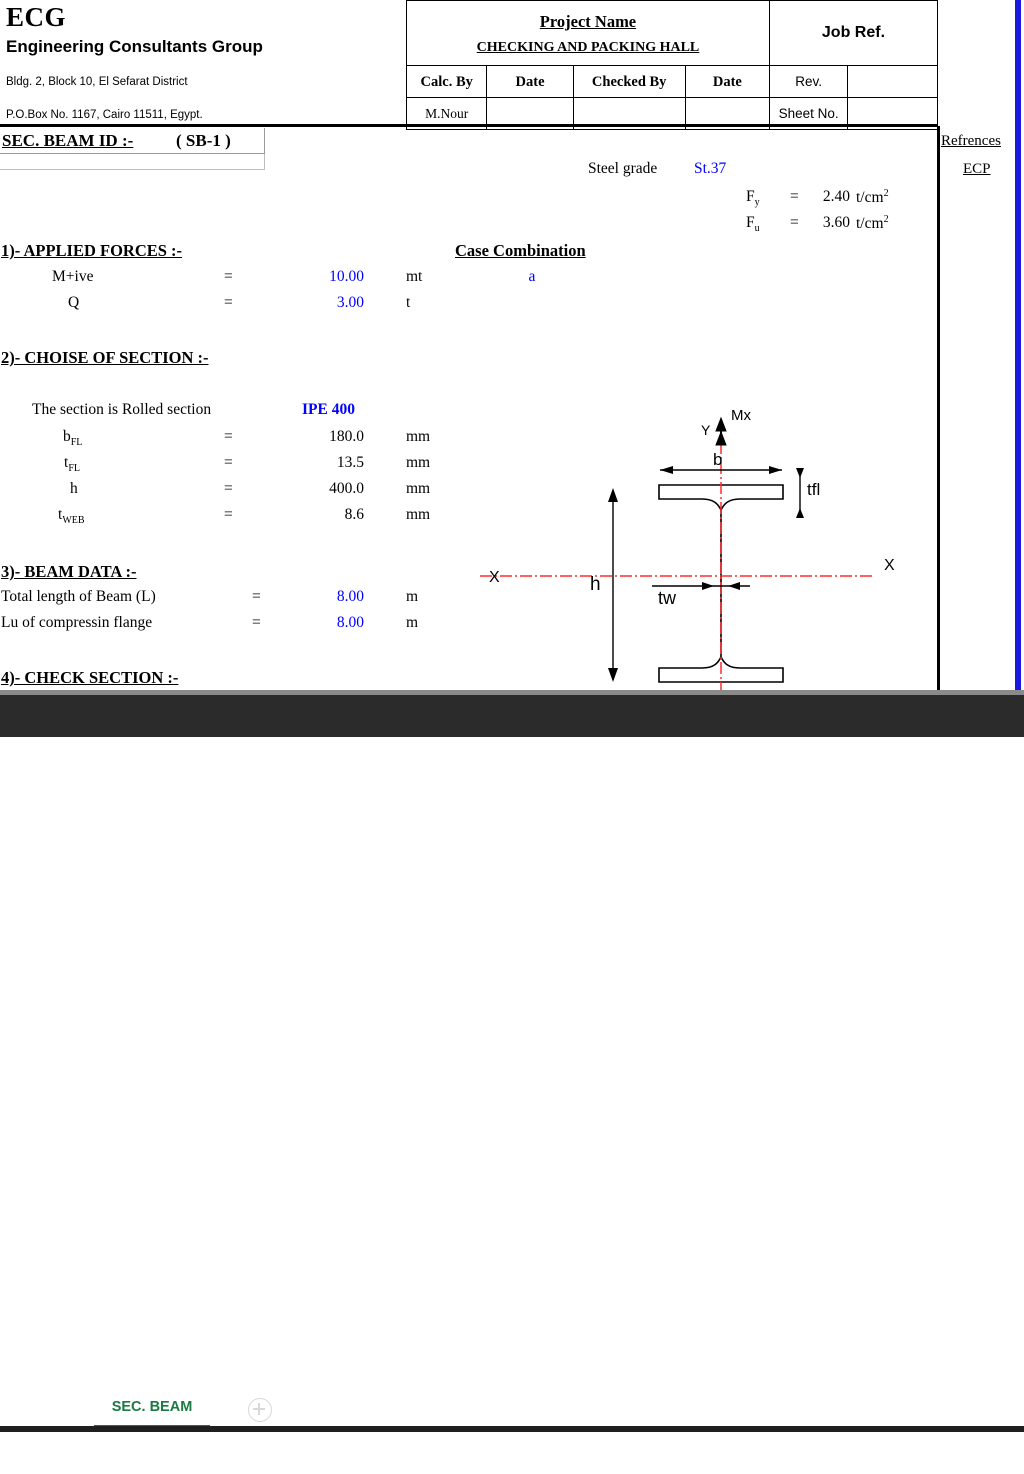 This screenshot has height=1474, width=1024. I want to click on project-name-label: Project Name, so click(588, 21).